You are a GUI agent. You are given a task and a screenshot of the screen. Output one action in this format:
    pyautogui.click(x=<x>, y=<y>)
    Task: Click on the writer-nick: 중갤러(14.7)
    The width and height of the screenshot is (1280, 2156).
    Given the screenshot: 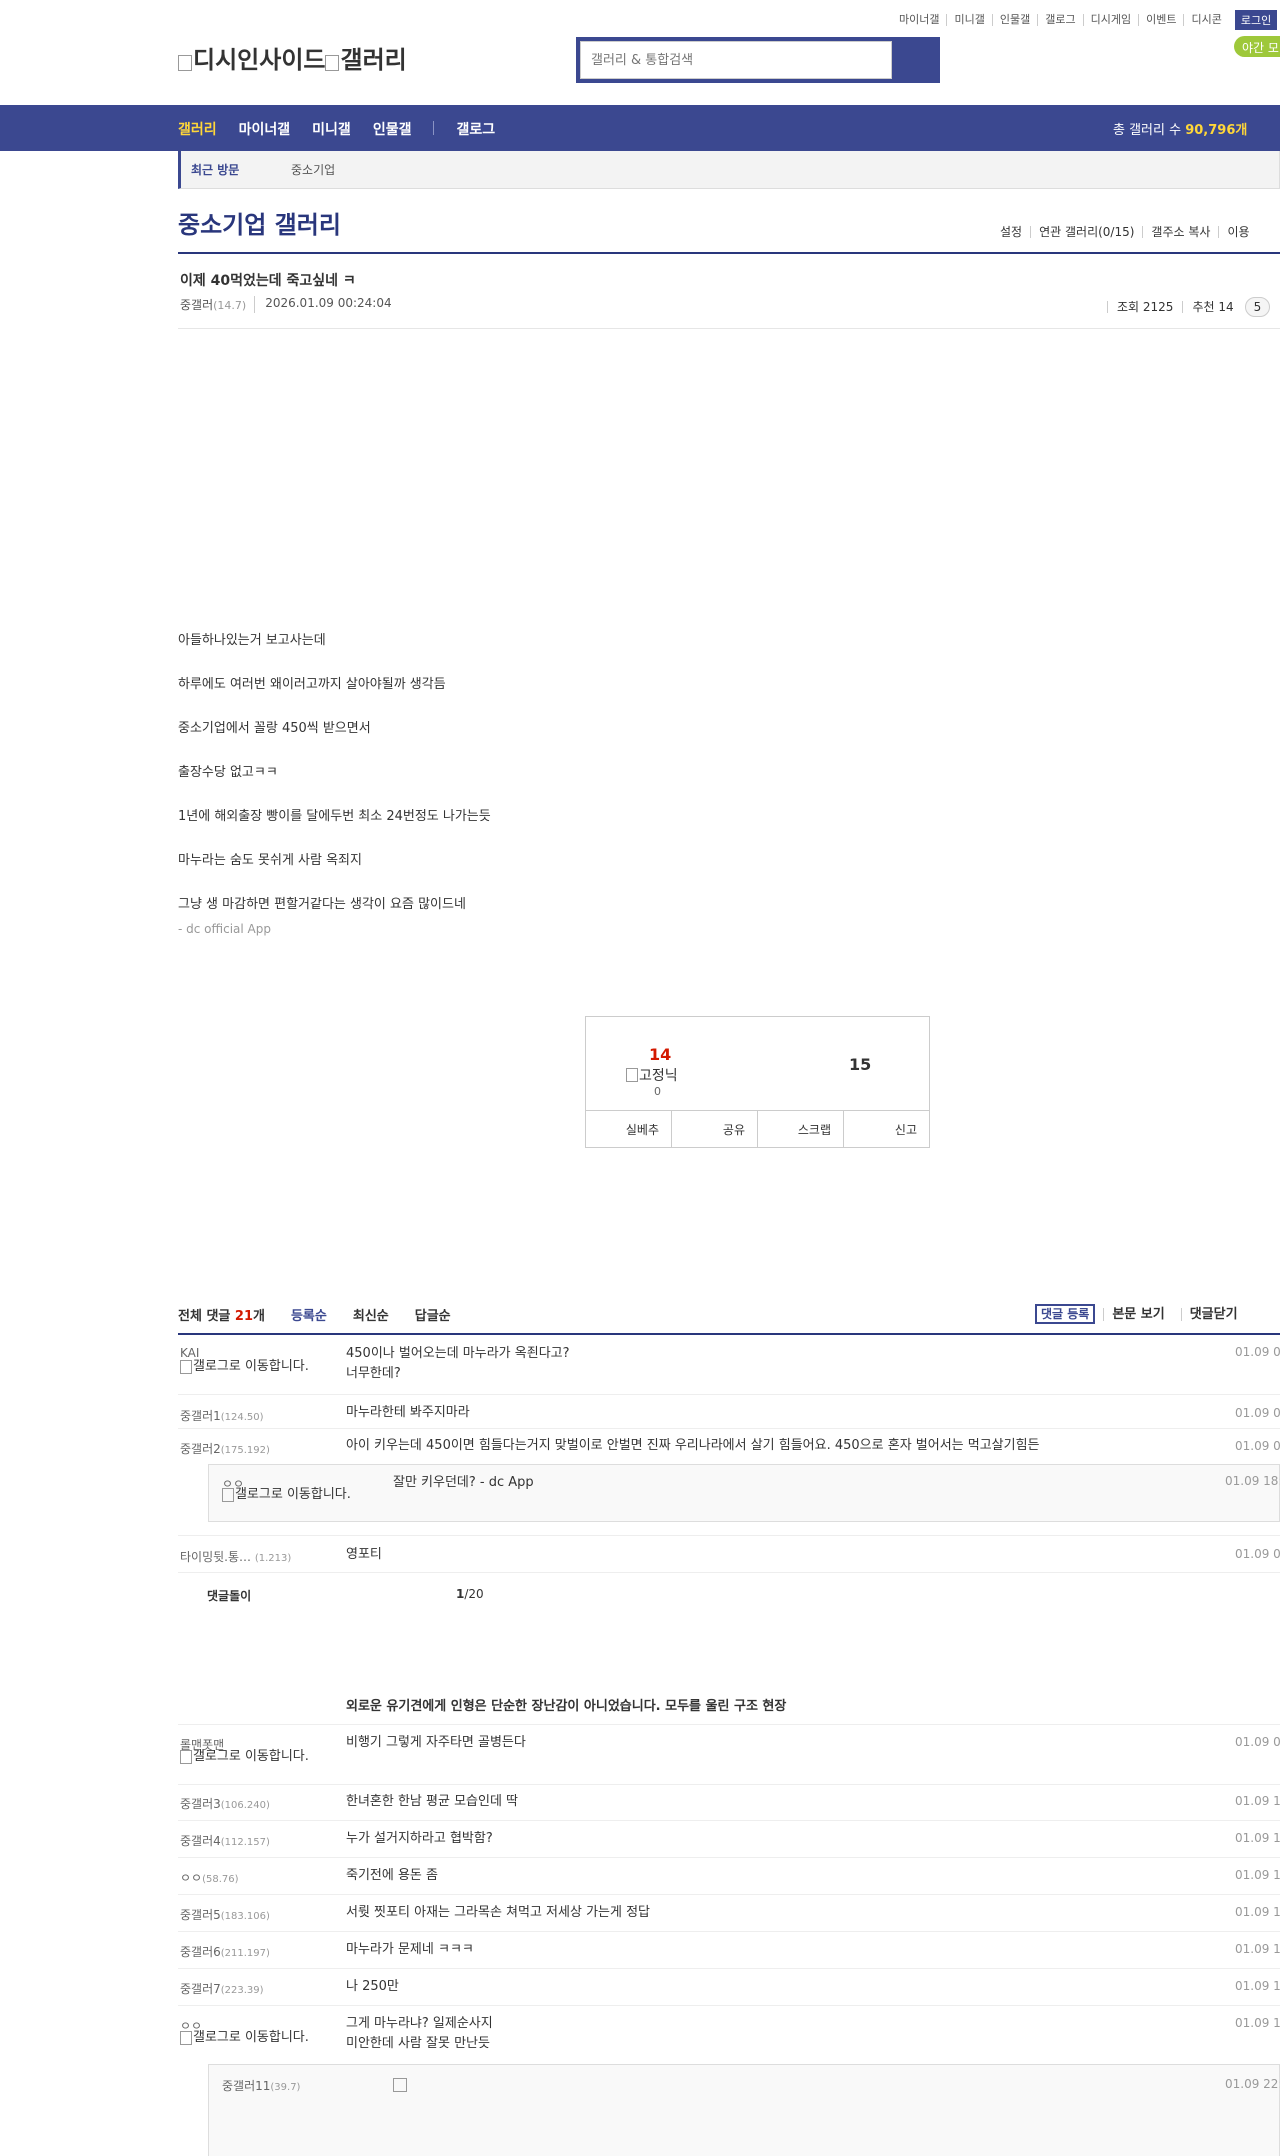 What is the action you would take?
    pyautogui.click(x=213, y=304)
    